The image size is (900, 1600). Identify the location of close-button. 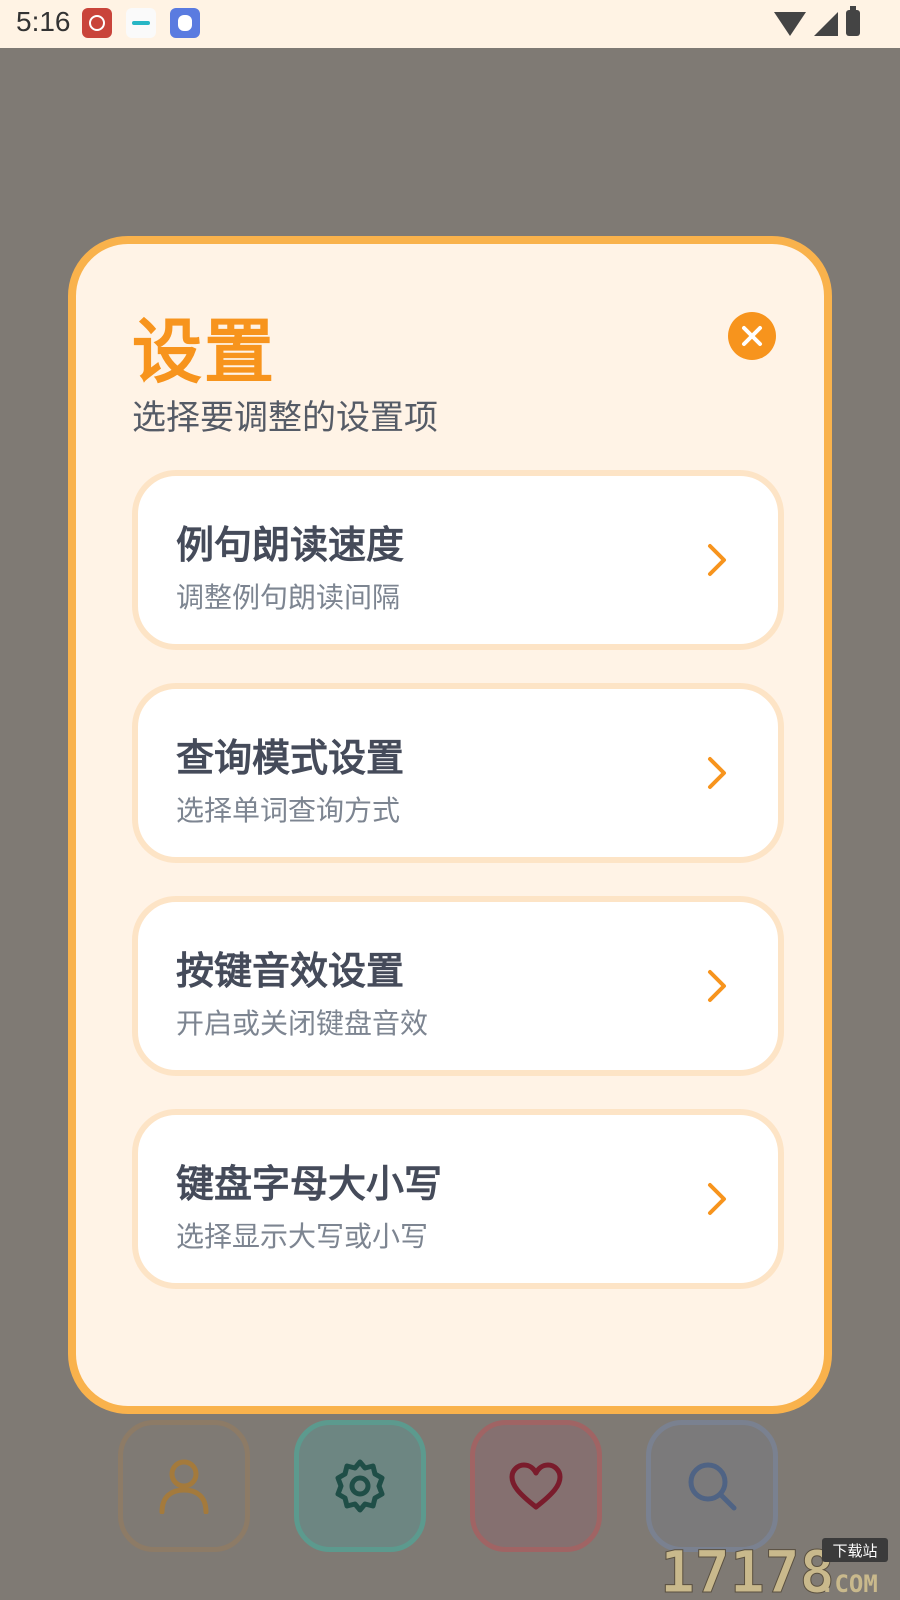
(752, 336).